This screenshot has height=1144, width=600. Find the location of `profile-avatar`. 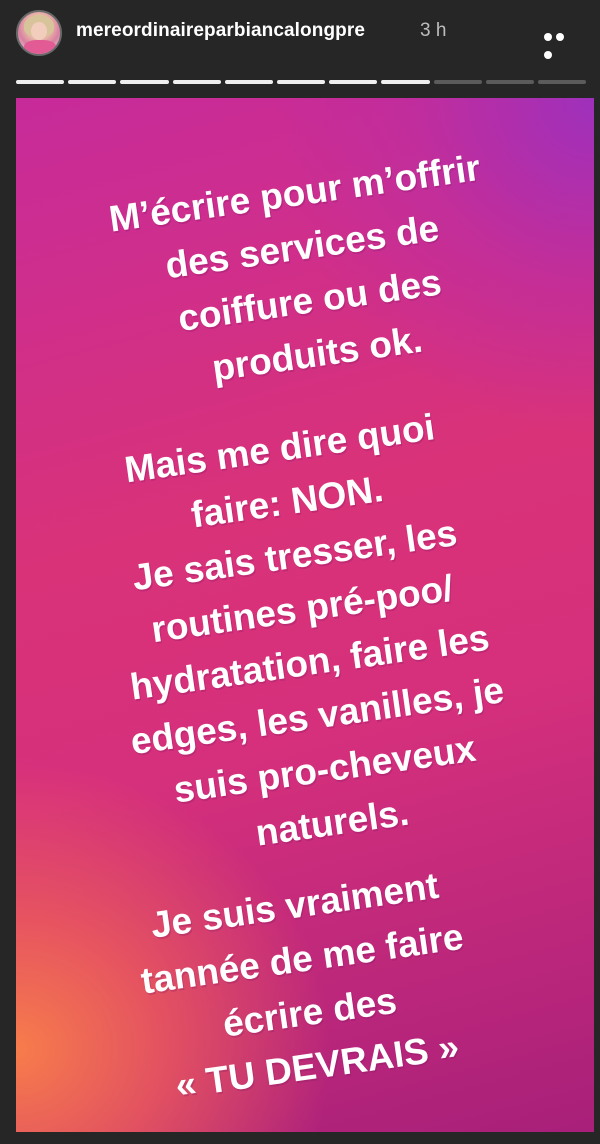

profile-avatar is located at coordinates (39, 33).